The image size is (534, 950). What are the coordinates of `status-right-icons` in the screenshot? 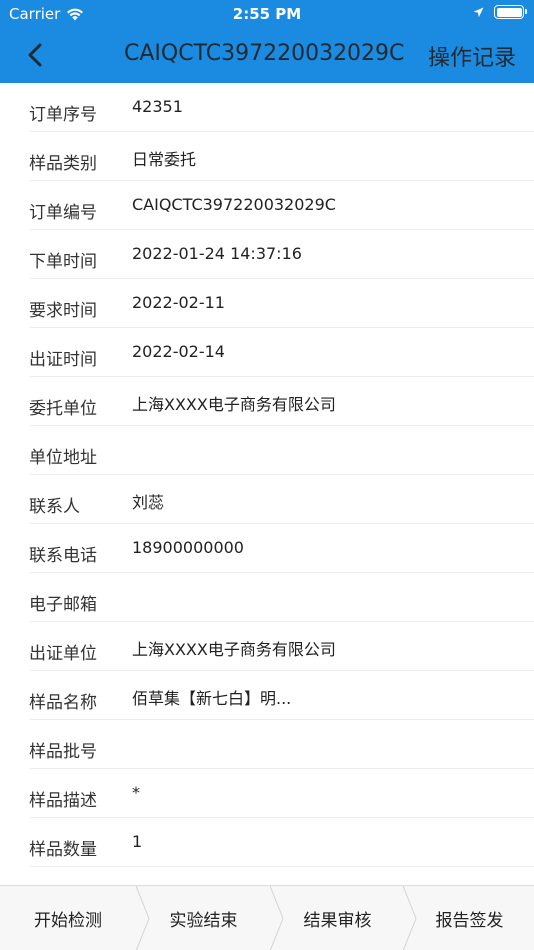 It's located at (500, 12).